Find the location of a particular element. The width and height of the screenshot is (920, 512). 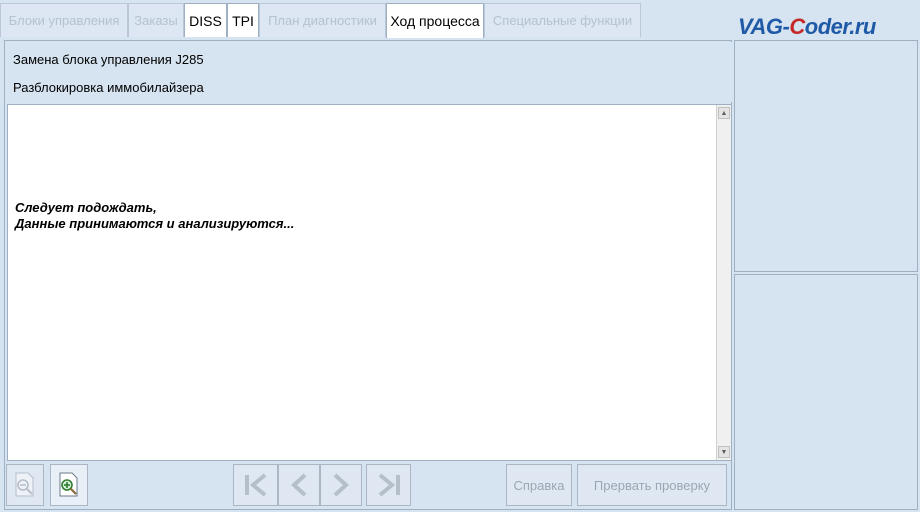

last-page-button is located at coordinates (388, 485).